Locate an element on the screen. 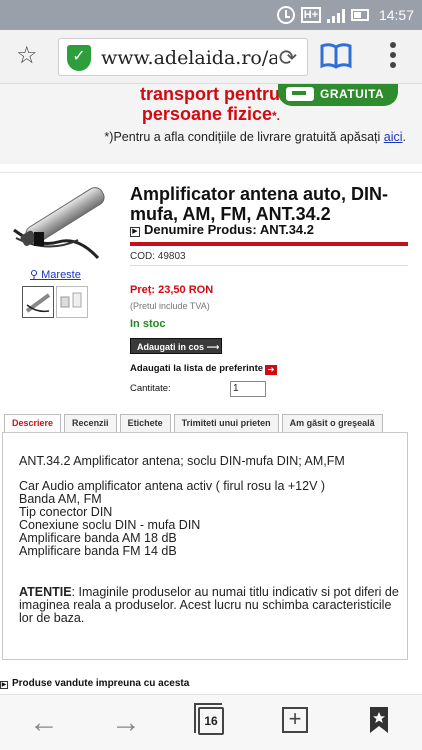 This screenshot has width=422, height=750. free-shipping-badge: GRATUITA is located at coordinates (338, 95).